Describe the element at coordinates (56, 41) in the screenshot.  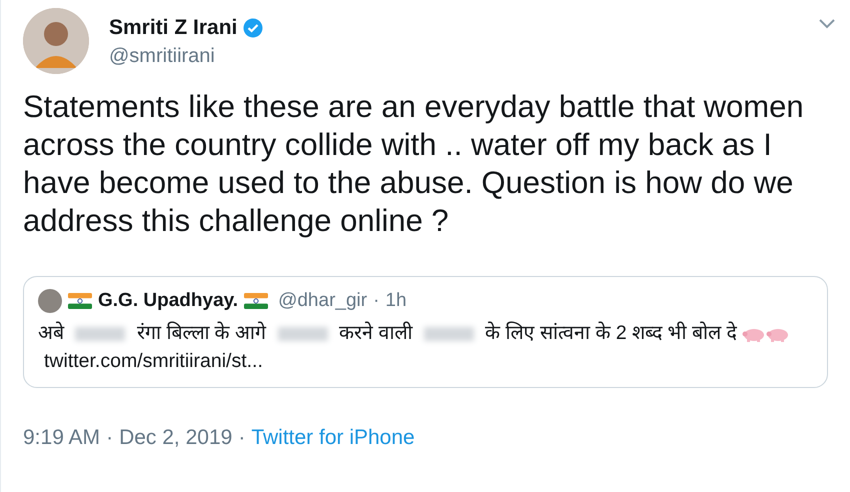
I see `avatar` at that location.